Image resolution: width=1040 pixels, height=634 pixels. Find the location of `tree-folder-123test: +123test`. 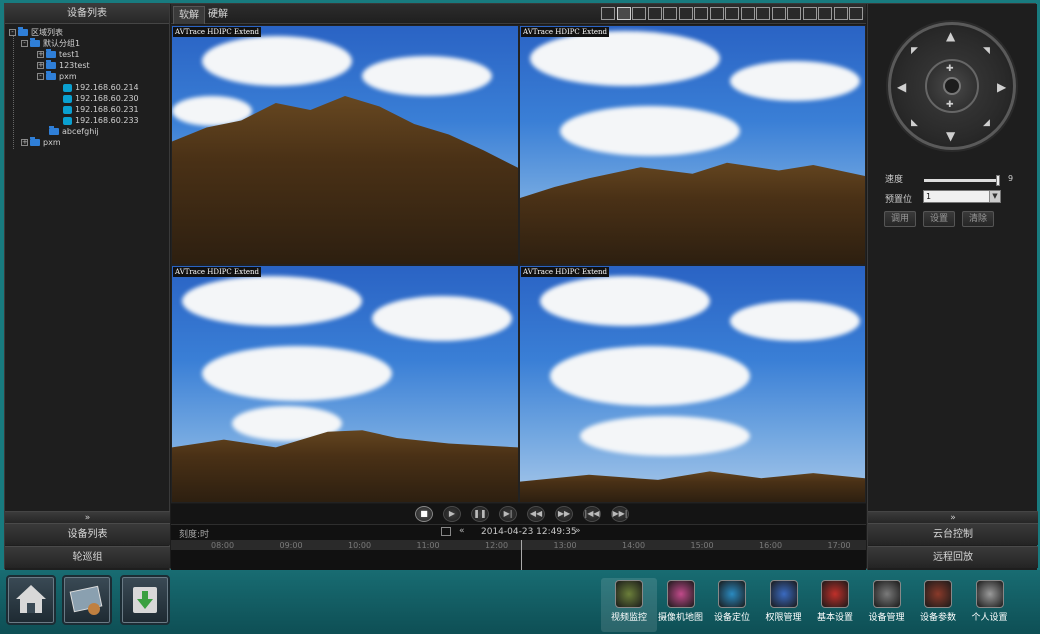

tree-folder-123test: +123test is located at coordinates (63, 65).